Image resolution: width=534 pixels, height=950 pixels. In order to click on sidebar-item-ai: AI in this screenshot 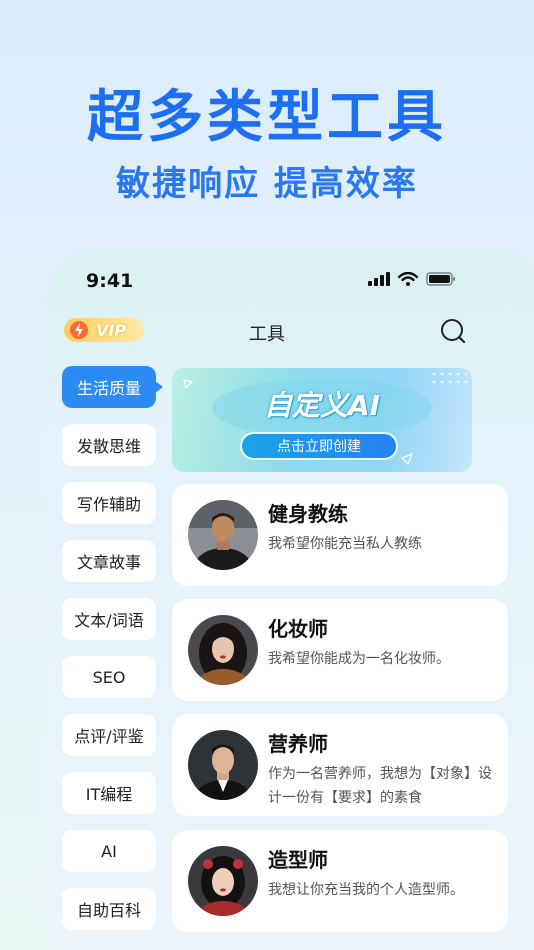, I will do `click(109, 851)`.